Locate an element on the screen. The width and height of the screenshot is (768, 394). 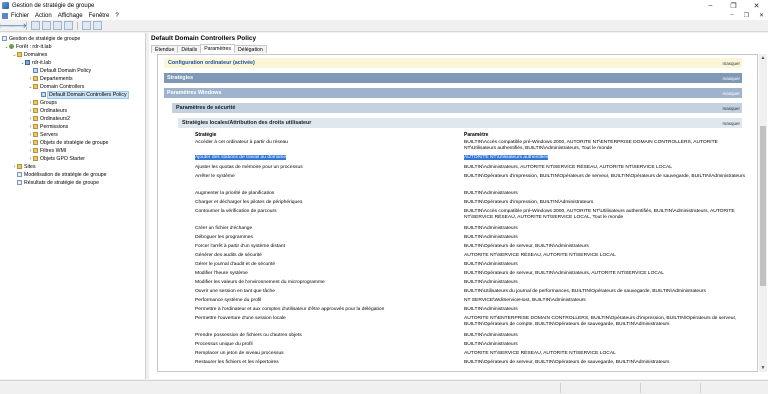
sites-icon is located at coordinates (19, 166).